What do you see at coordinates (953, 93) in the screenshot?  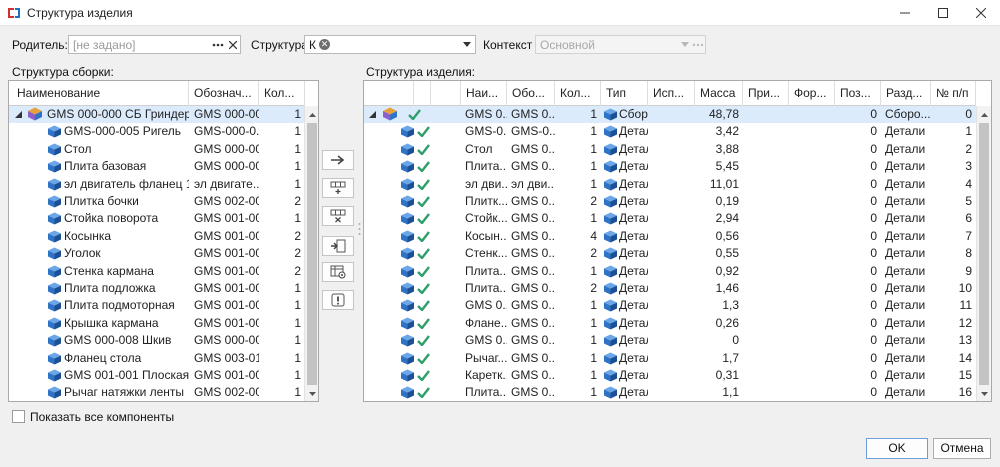 I see `column-header: № п/п` at bounding box center [953, 93].